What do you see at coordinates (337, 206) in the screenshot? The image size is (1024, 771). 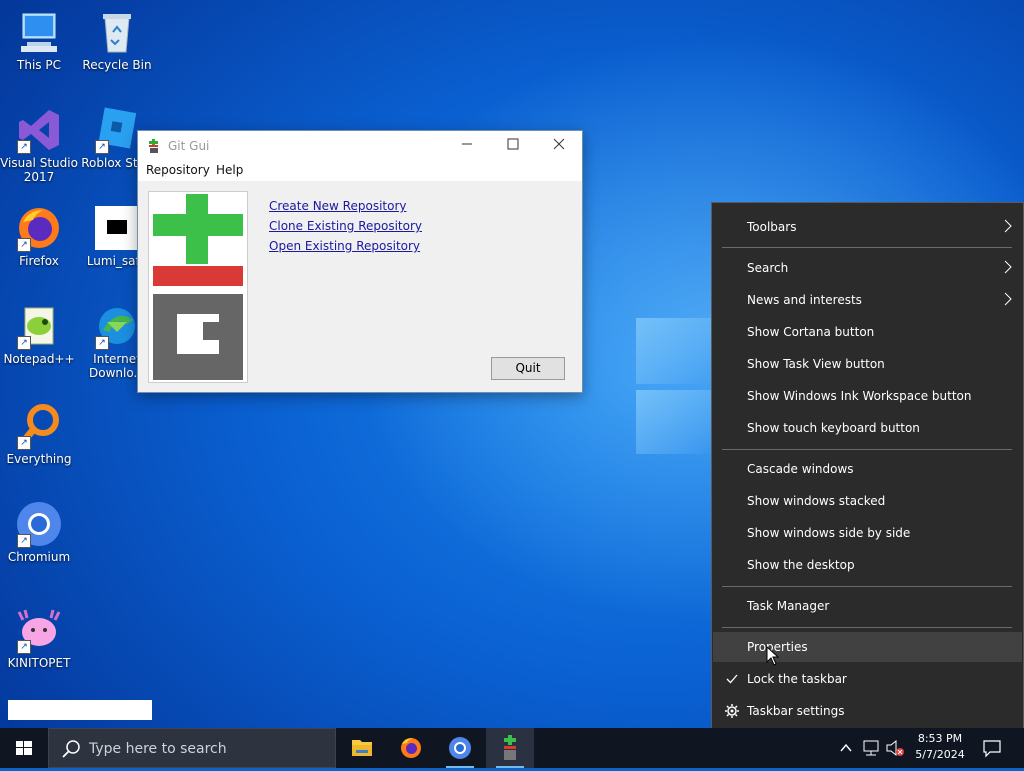 I see `create-new-repository-link: Create New Repository` at bounding box center [337, 206].